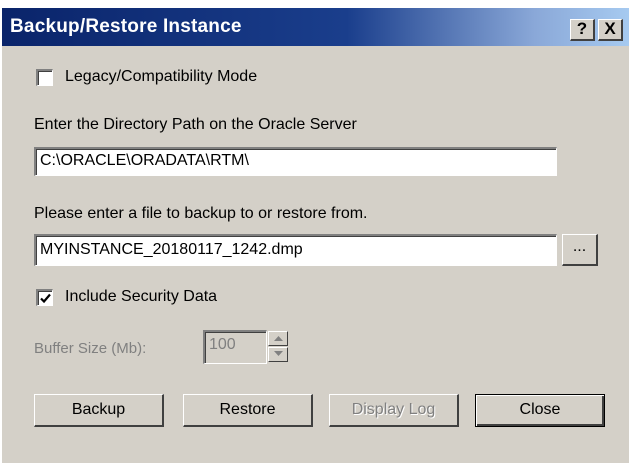 The height and width of the screenshot is (463, 630). I want to click on help-icon: ?, so click(582, 28).